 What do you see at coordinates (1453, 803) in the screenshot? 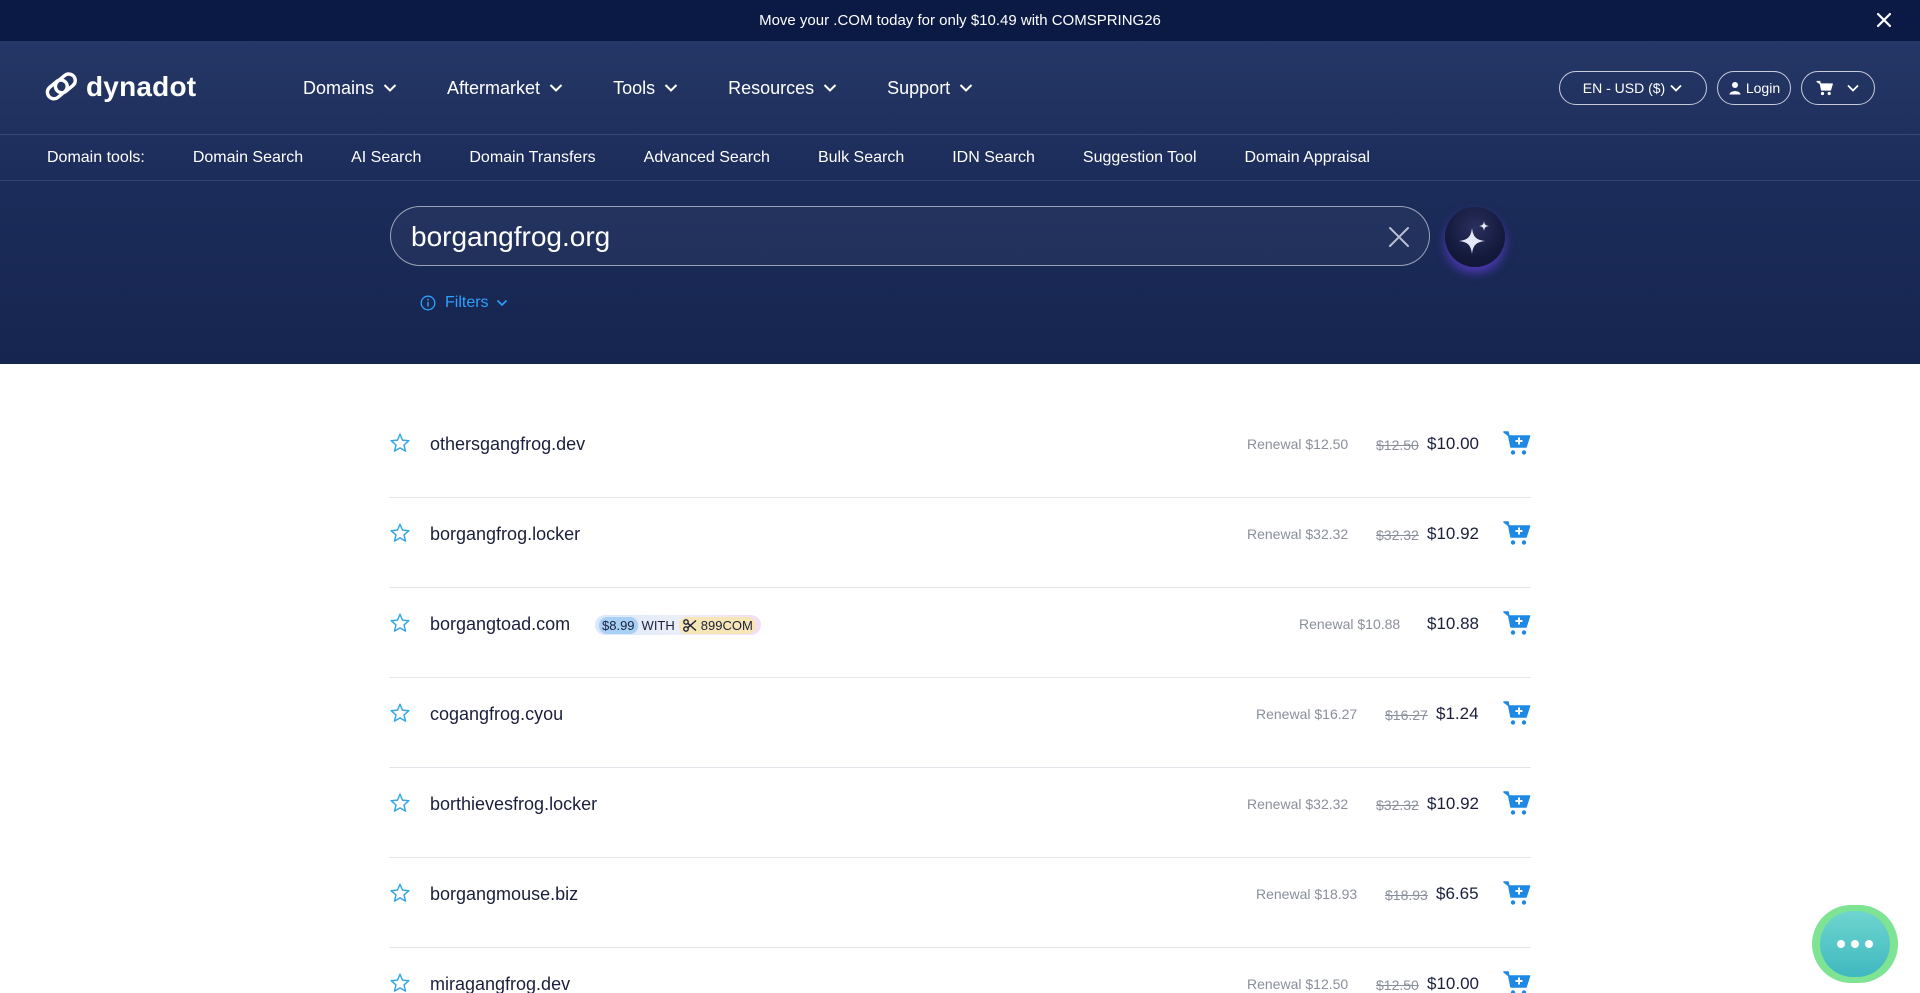
I see `sale-price: $10.92` at bounding box center [1453, 803].